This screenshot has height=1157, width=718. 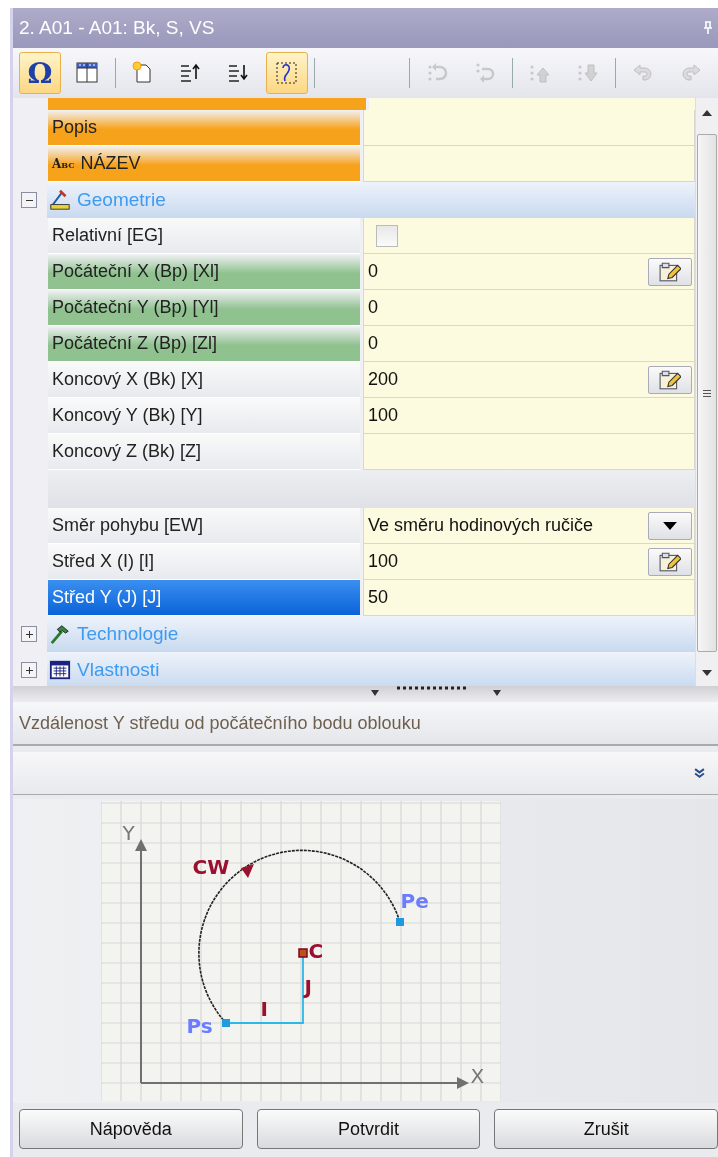 What do you see at coordinates (191, 73) in the screenshot?
I see `move-up-icon` at bounding box center [191, 73].